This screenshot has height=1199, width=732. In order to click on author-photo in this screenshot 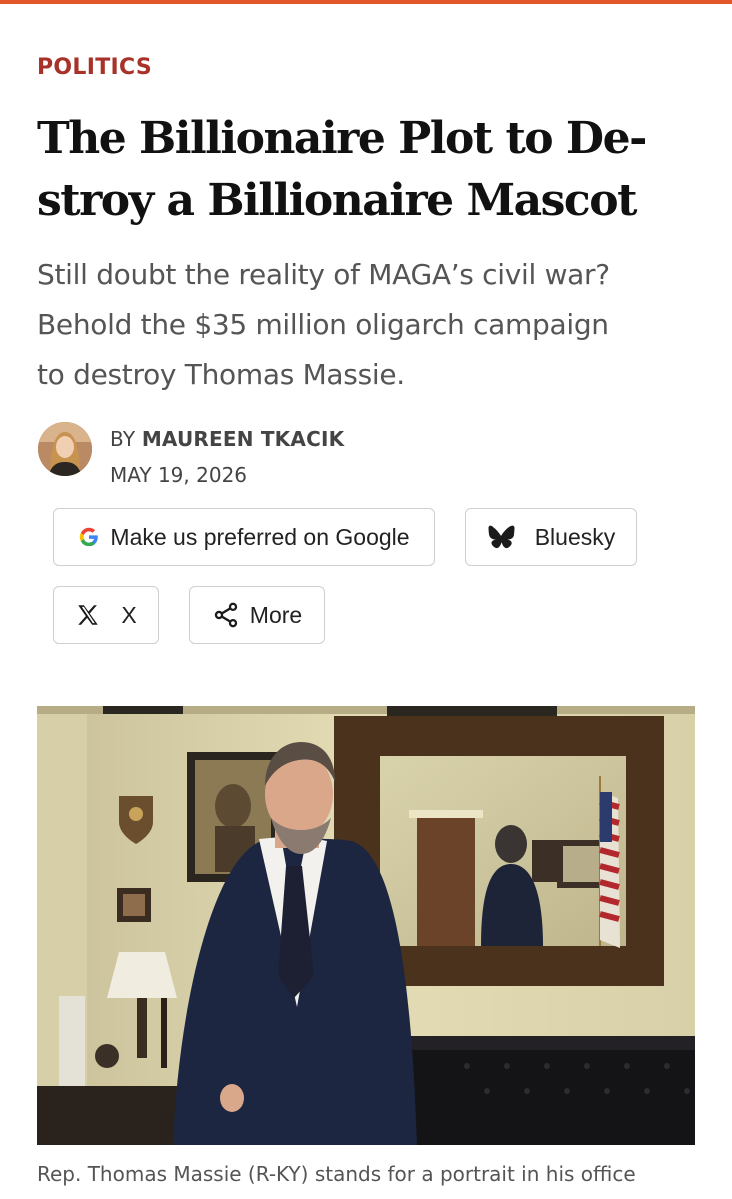, I will do `click(65, 449)`.